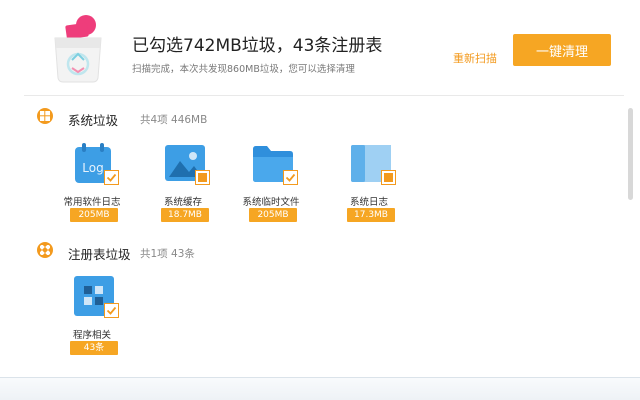 The image size is (640, 400). I want to click on junk-item-software-log: Log 常用软件日志 205MB, so click(92, 182).